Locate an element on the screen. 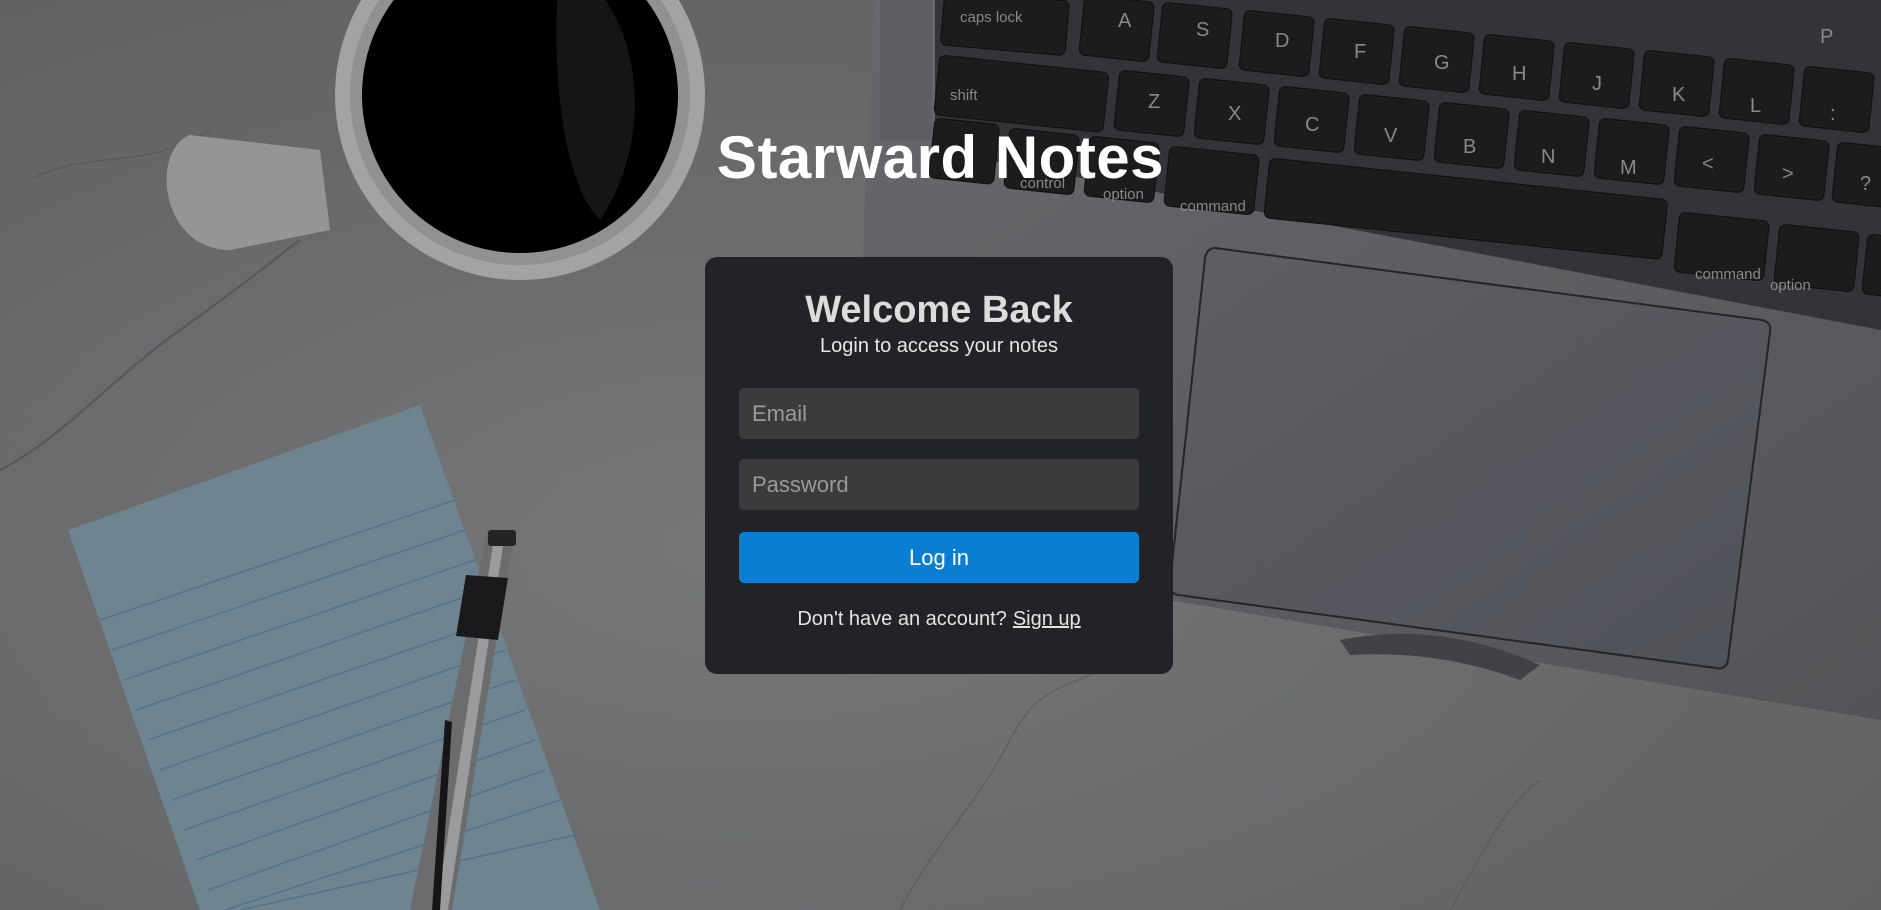 The width and height of the screenshot is (1881, 910). card-title: Welcome Back is located at coordinates (939, 310).